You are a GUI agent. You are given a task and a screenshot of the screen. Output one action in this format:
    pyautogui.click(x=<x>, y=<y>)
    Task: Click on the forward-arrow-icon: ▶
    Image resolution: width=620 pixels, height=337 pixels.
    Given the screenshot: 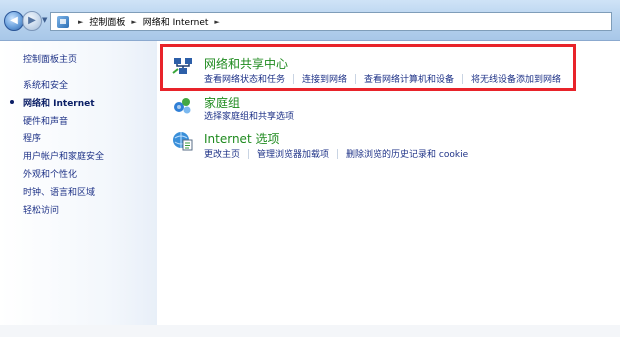 What is the action you would take?
    pyautogui.click(x=32, y=20)
    